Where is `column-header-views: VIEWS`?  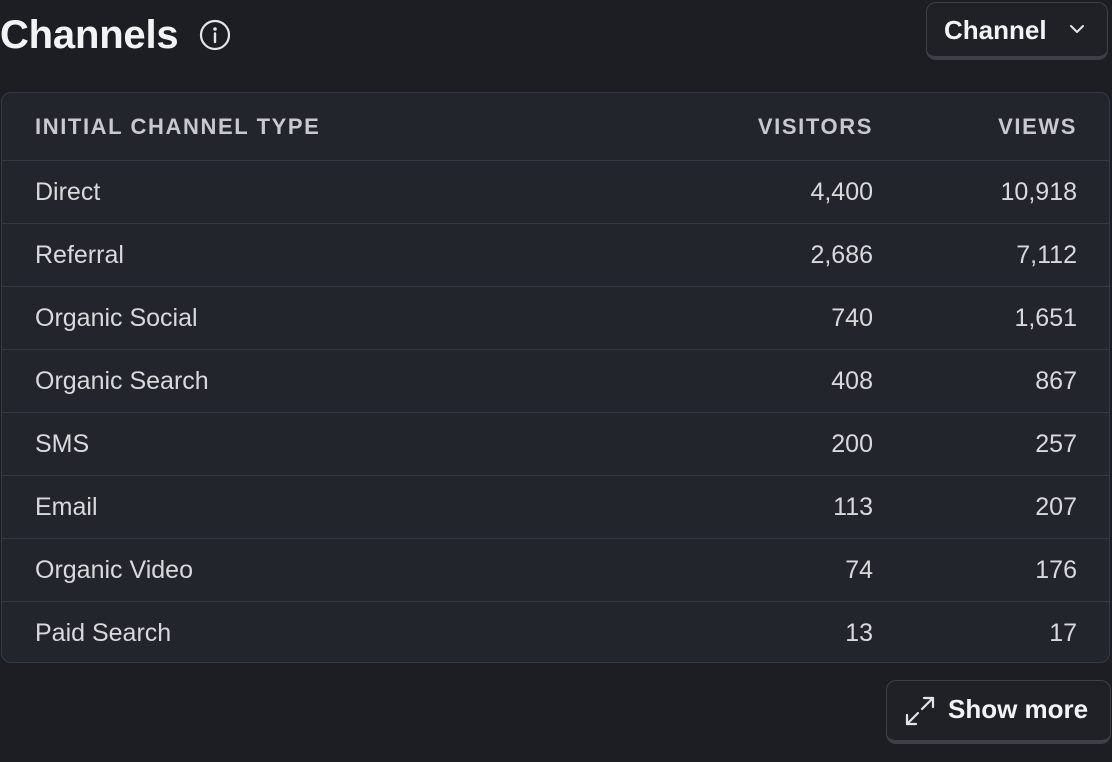 column-header-views: VIEWS is located at coordinates (1037, 127).